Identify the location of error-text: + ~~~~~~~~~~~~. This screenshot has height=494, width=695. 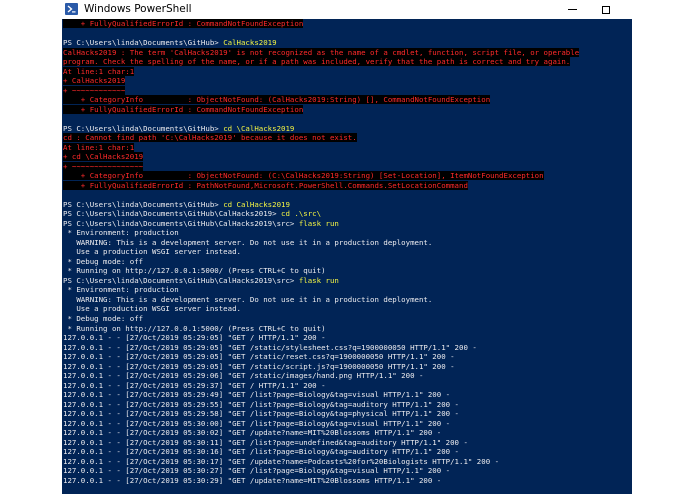
(94, 90).